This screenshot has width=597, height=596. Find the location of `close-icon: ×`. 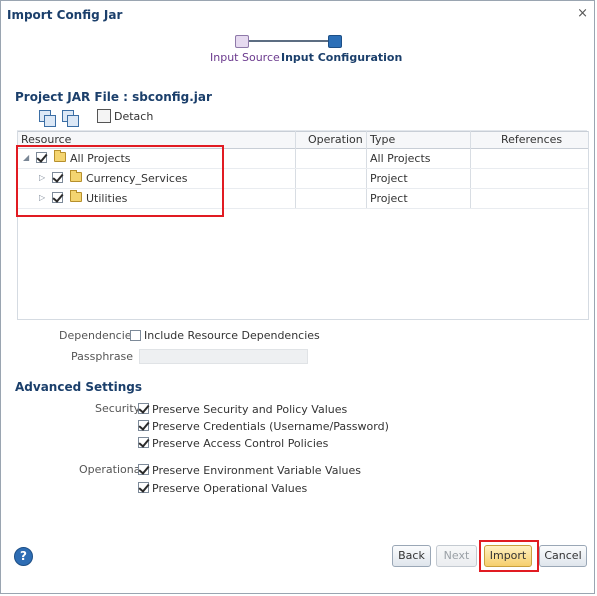

close-icon: × is located at coordinates (582, 13).